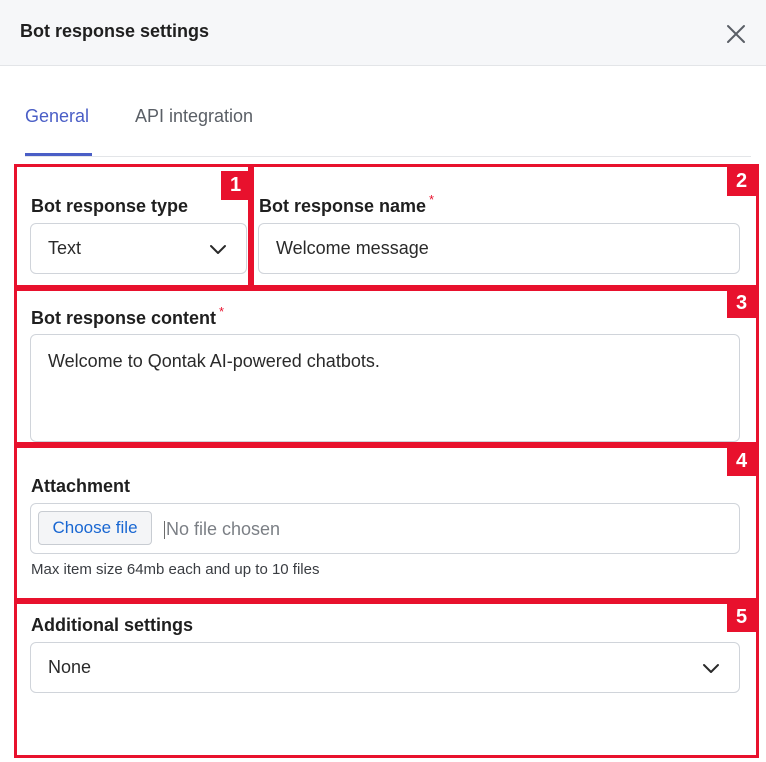 The image size is (766, 762). I want to click on additional-settings-select: None, so click(385, 667).